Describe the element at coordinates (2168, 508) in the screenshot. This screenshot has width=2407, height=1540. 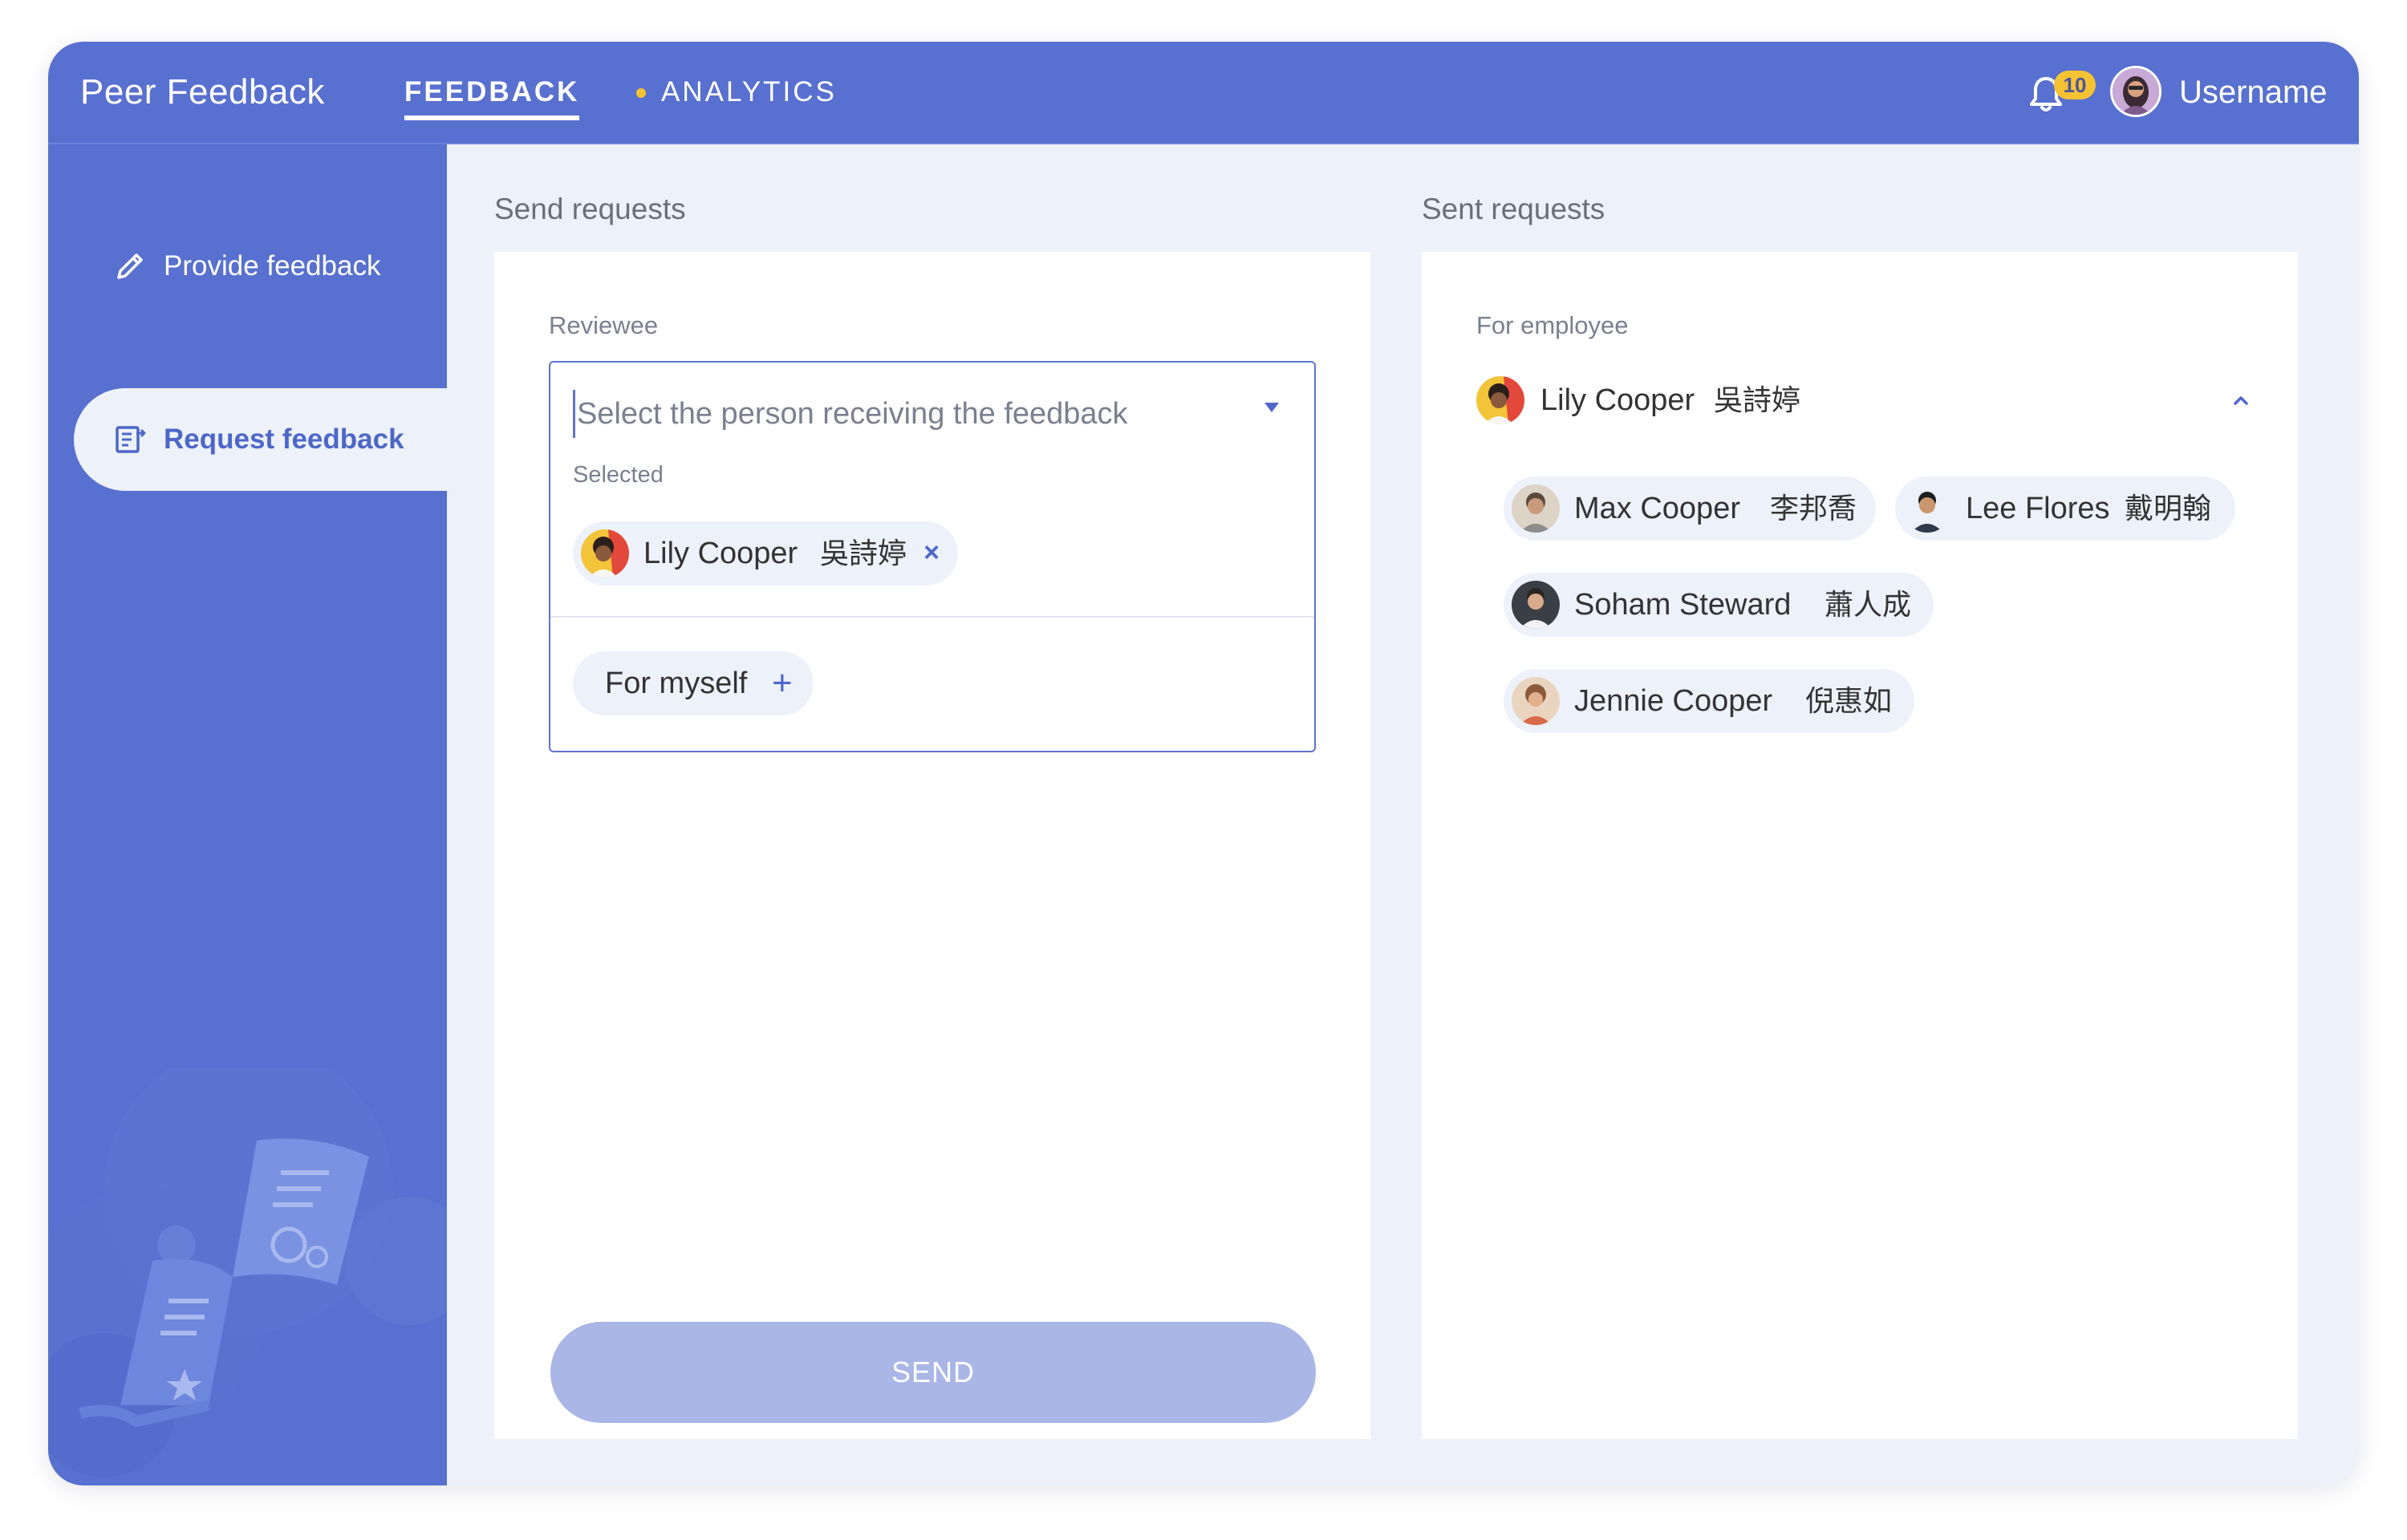
I see `reviewer-name-cjk: 戴明翰` at that location.